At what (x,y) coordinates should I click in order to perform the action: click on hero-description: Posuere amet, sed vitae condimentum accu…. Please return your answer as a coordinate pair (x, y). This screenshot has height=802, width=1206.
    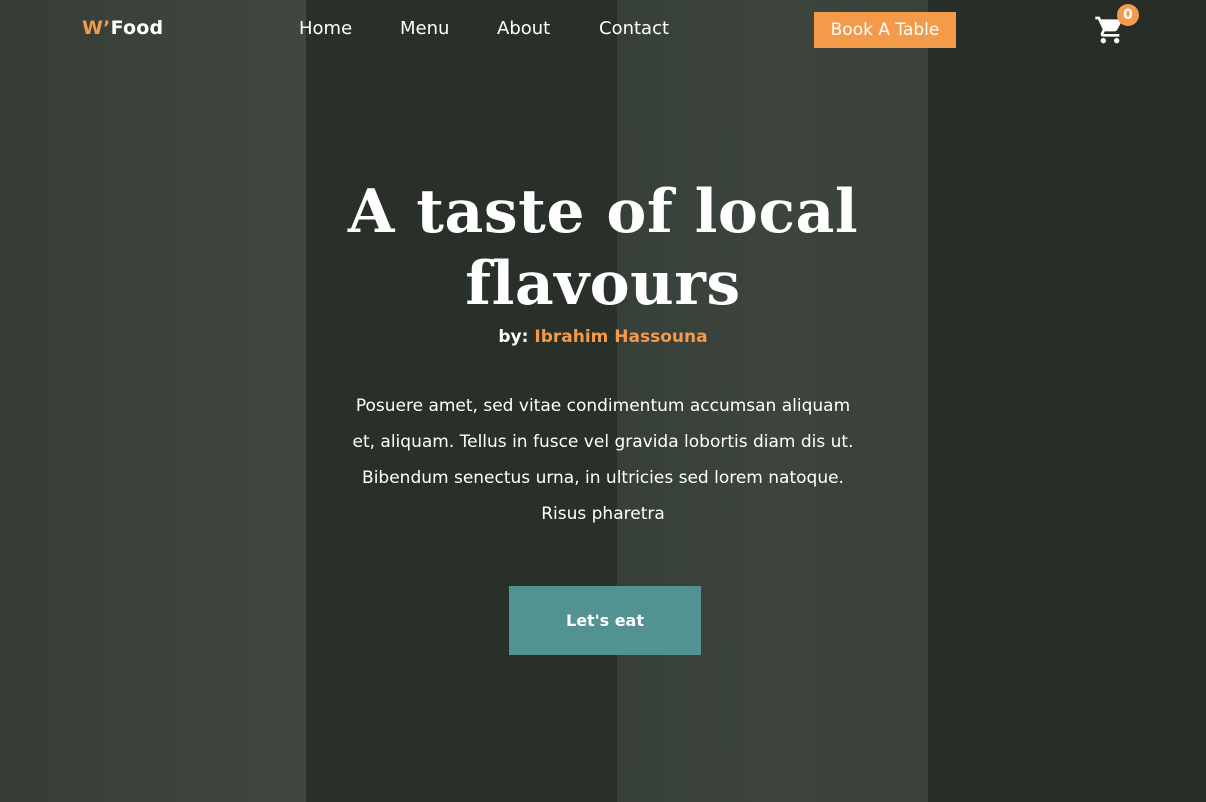
    Looking at the image, I should click on (603, 460).